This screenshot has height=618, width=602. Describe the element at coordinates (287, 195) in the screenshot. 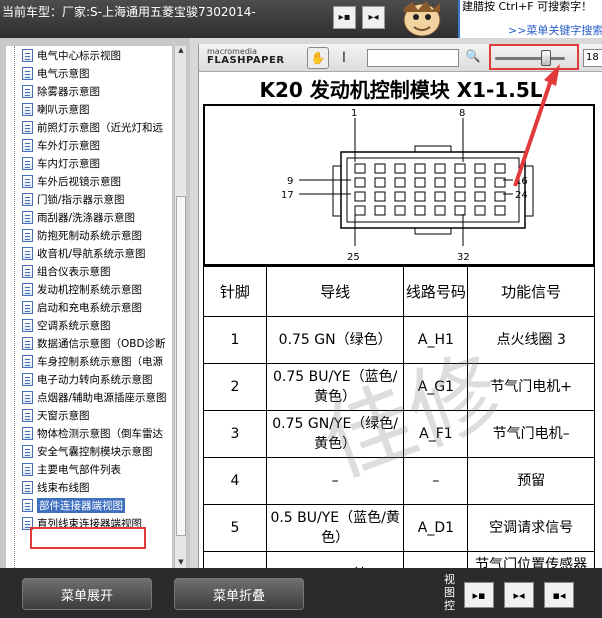

I see `pin-label-17: 17` at that location.